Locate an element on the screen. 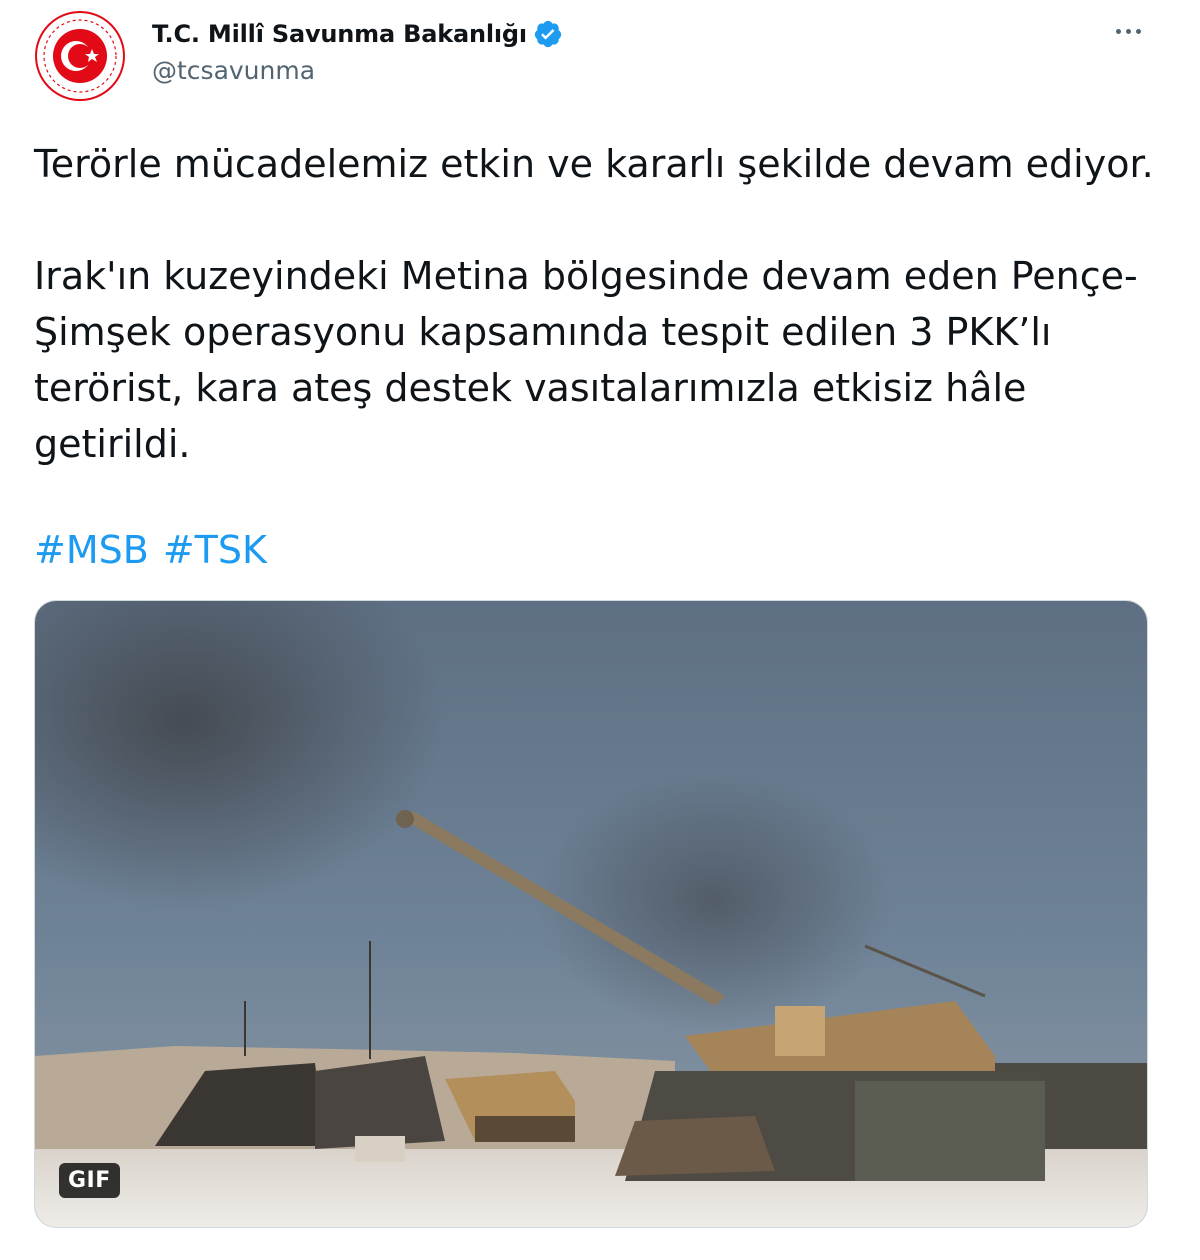  more-button is located at coordinates (1128, 31).